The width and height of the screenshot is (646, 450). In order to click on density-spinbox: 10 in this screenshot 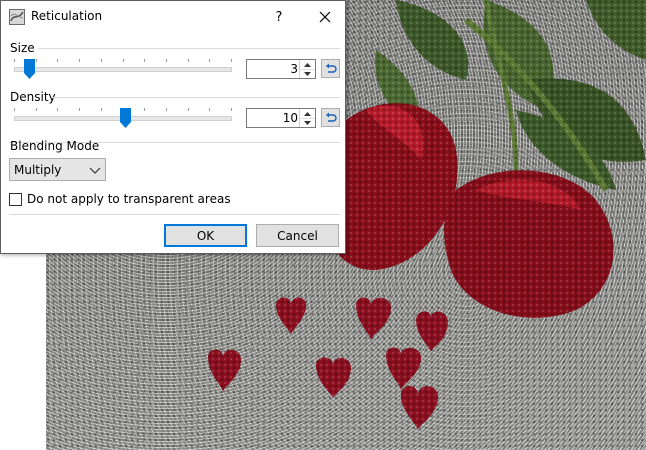, I will do `click(281, 118)`.